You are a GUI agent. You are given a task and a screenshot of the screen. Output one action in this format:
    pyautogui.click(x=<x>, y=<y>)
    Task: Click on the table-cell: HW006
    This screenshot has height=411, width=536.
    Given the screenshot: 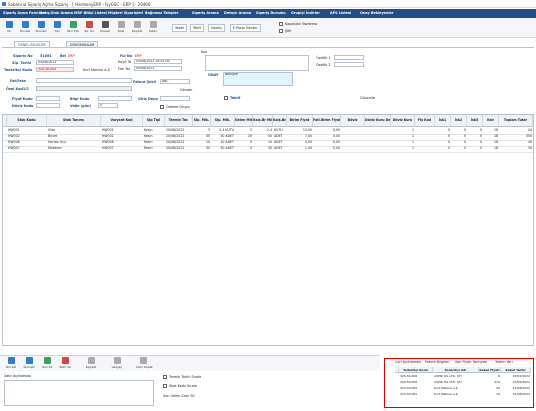 What is the action you would take?
    pyautogui.click(x=27, y=142)
    